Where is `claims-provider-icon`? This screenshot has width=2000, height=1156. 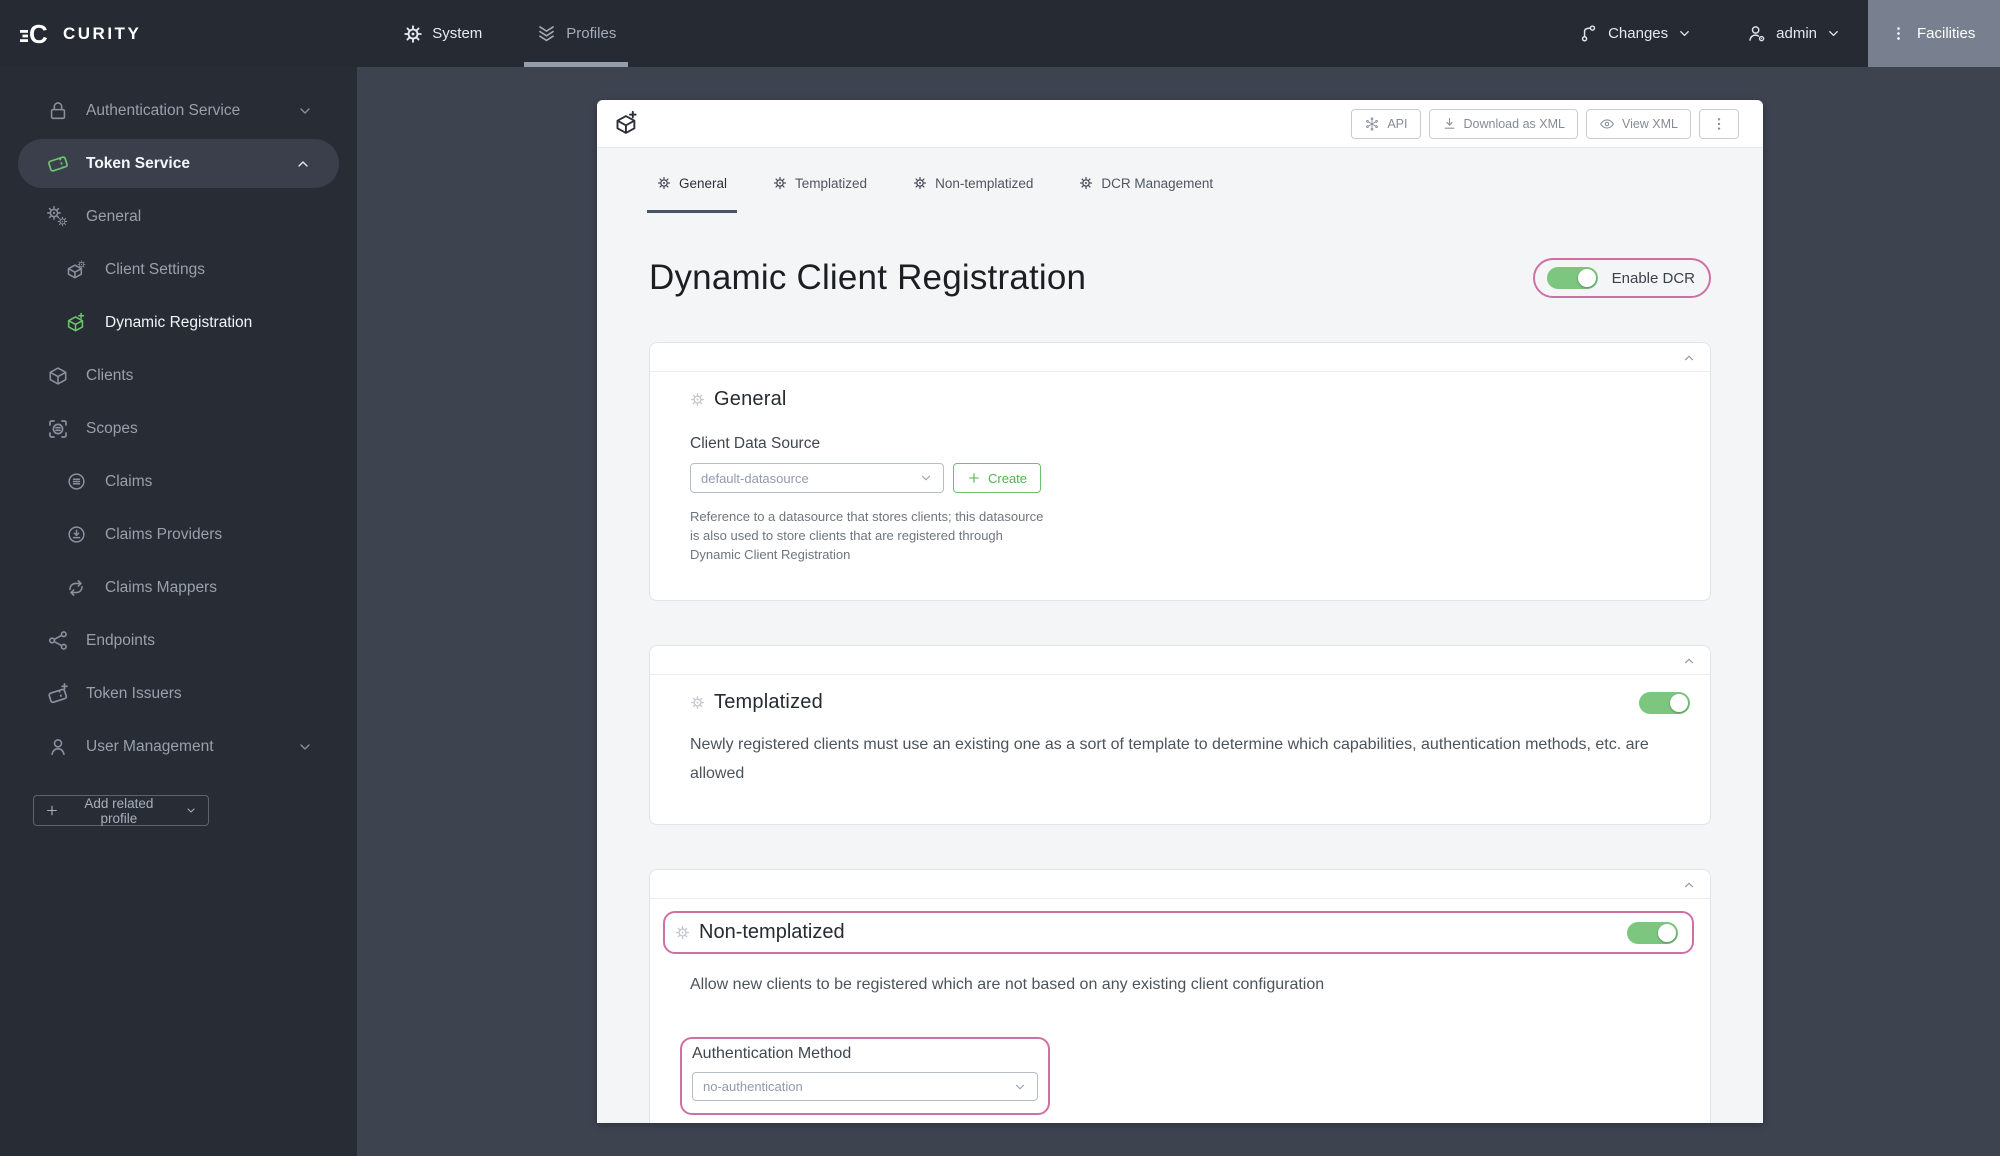 claims-provider-icon is located at coordinates (76, 534).